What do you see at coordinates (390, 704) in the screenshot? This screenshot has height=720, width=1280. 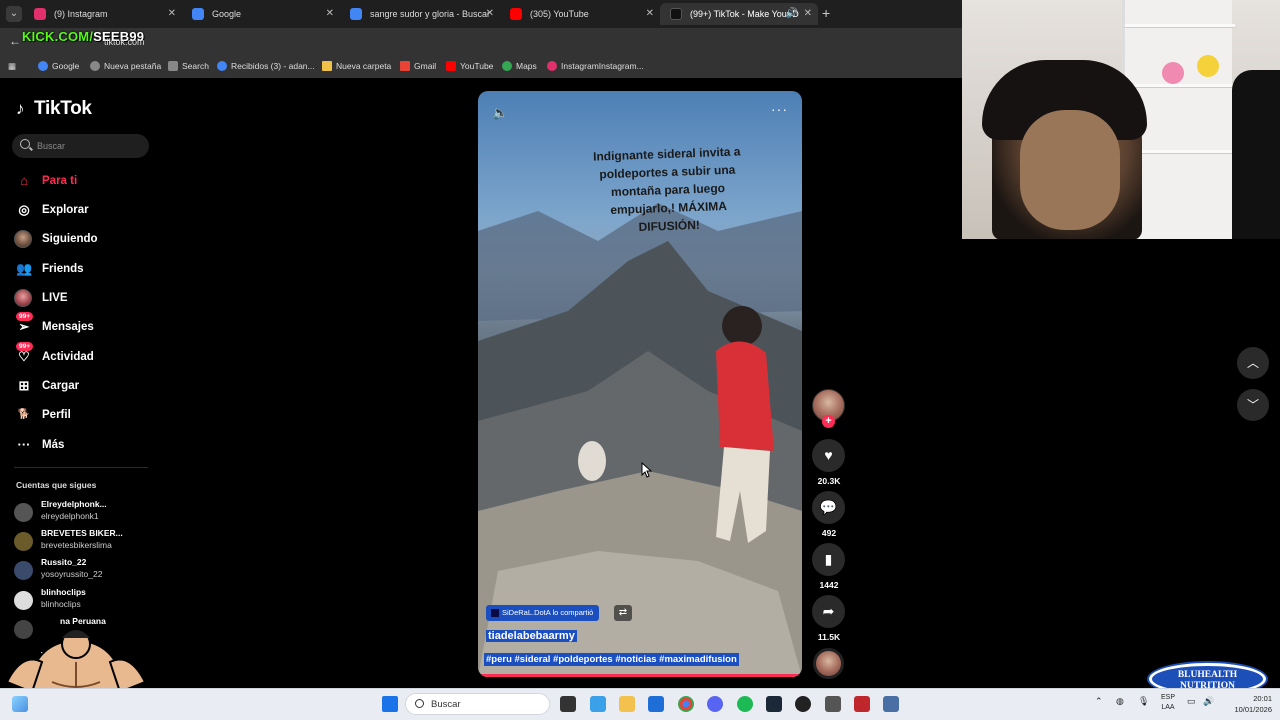 I see `windows-start-icon` at bounding box center [390, 704].